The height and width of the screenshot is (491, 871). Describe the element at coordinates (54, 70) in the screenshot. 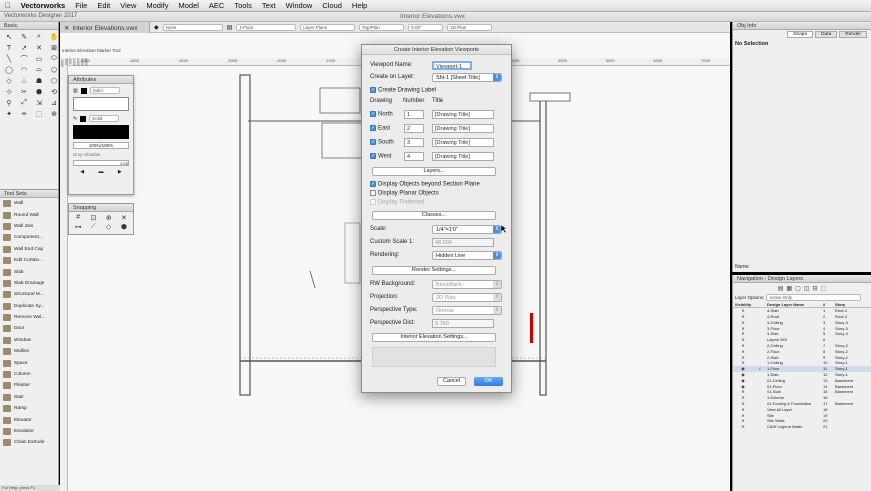

I see `basic-tool-icon: ⬠` at that location.